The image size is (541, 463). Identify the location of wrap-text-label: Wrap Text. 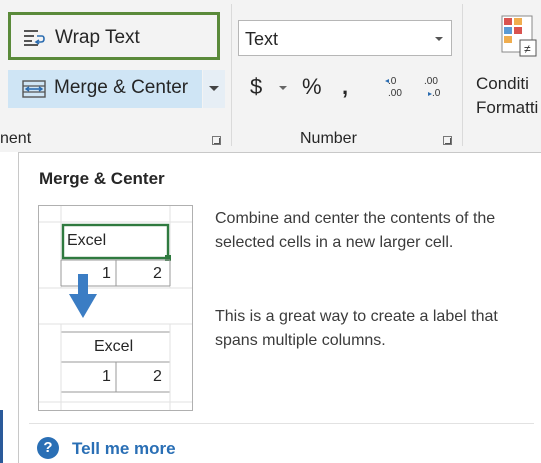
(97, 37).